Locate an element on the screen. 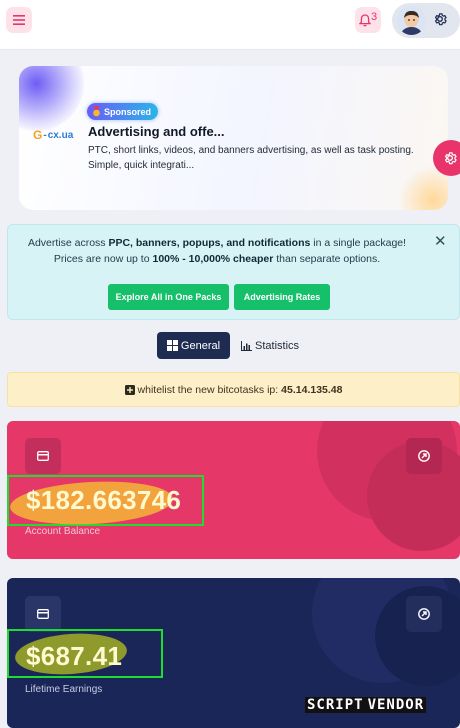 The height and width of the screenshot is (728, 460). tab-statistics: Statistics is located at coordinates (270, 345).